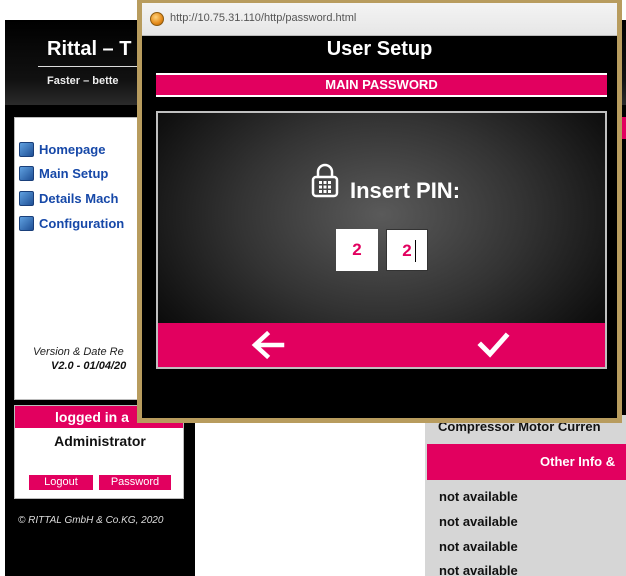  I want to click on logged-in-user: Administrator, so click(100, 441).